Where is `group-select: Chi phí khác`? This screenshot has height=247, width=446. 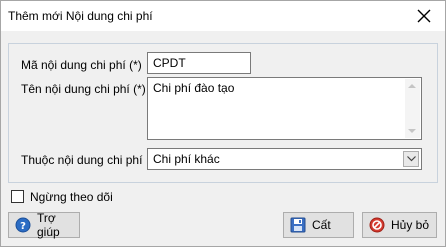 group-select: Chi phí khác is located at coordinates (284, 159).